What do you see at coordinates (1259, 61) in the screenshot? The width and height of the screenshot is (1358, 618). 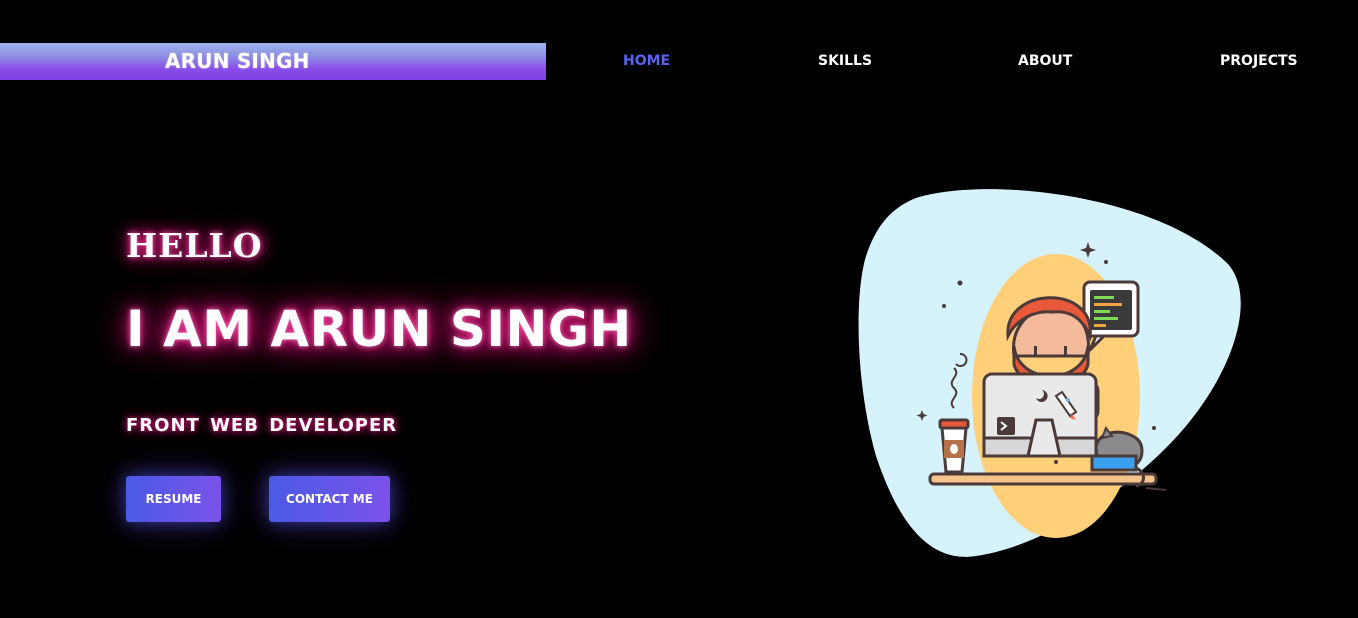 I see `nav-projects: PROJECTS` at bounding box center [1259, 61].